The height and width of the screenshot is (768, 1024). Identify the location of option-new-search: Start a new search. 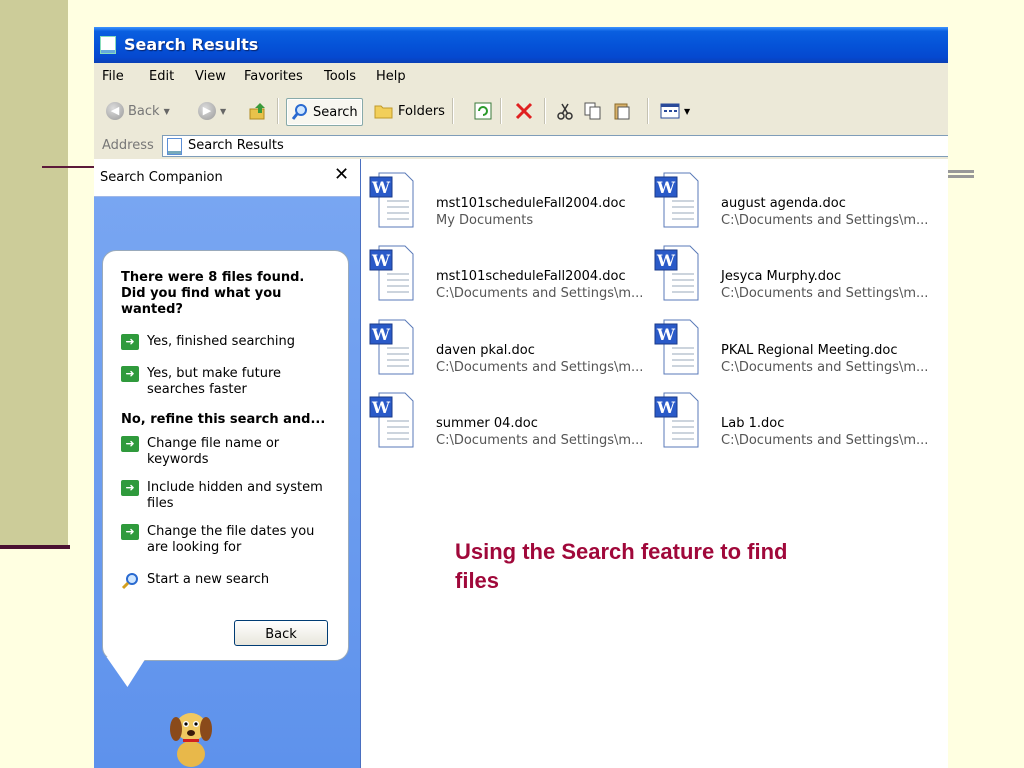
(228, 581).